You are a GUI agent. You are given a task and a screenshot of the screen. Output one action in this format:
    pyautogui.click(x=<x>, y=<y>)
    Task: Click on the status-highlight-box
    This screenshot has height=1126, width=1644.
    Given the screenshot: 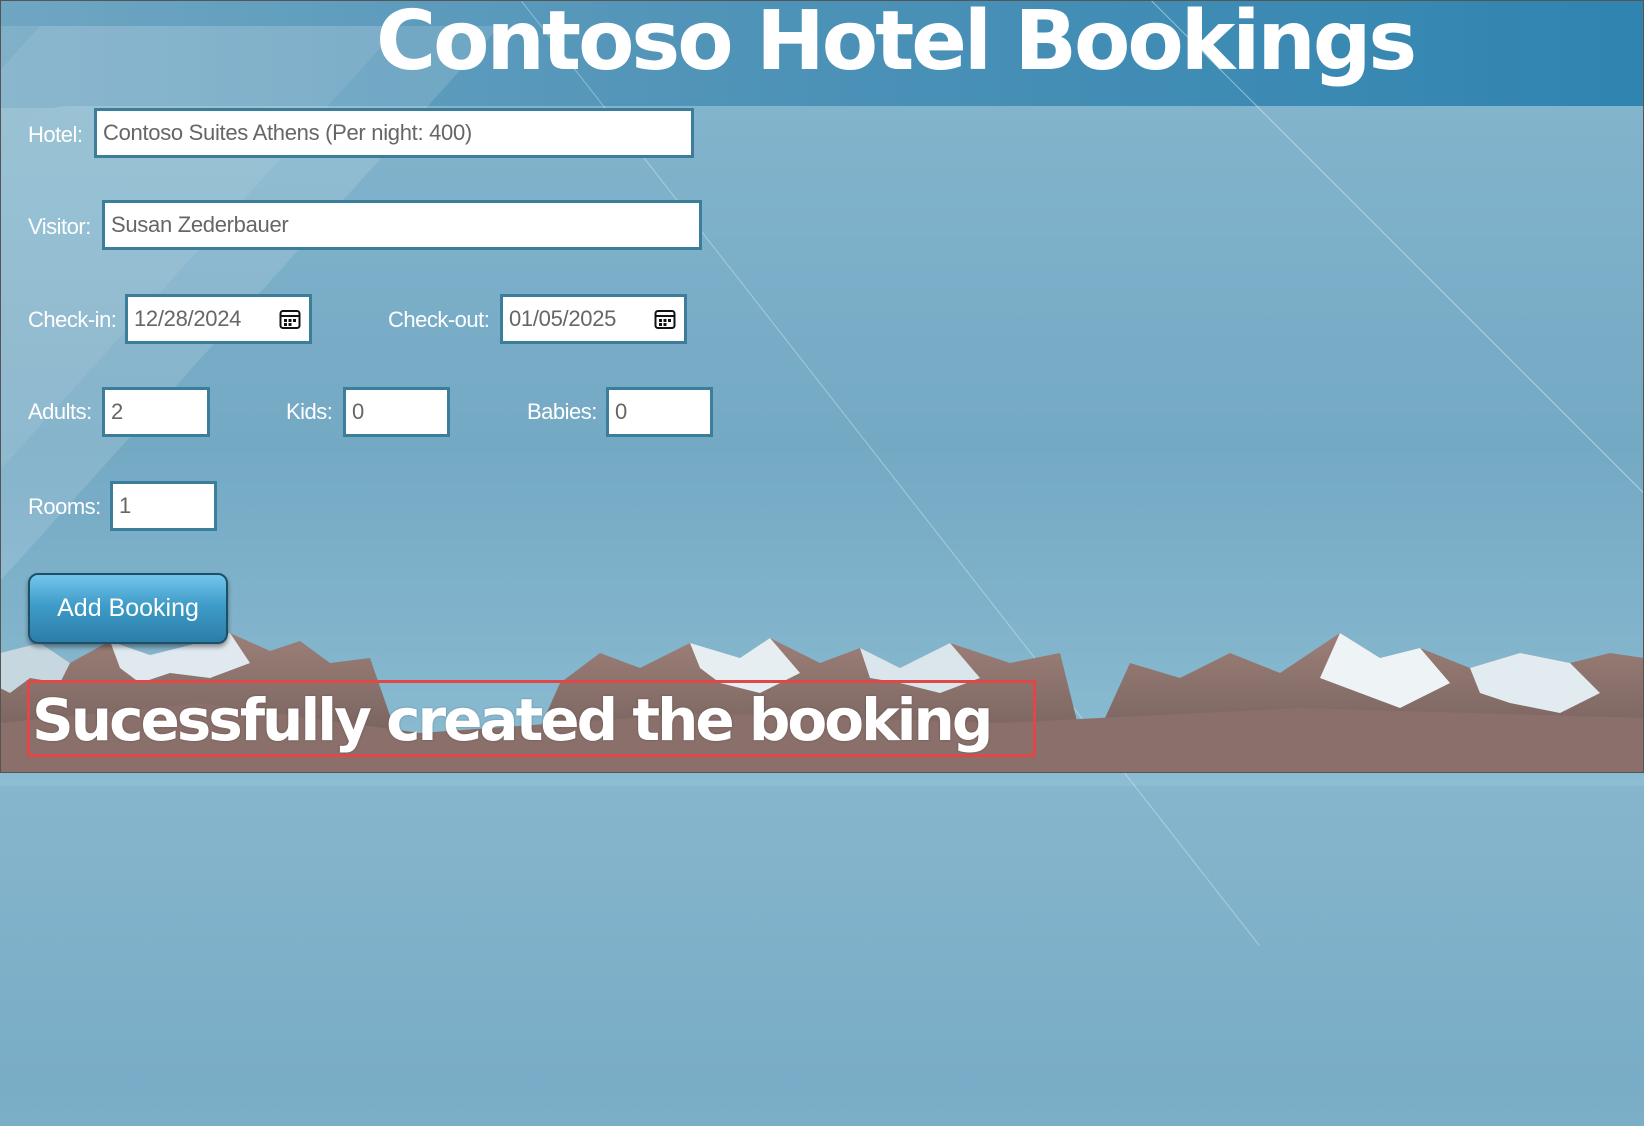 What is the action you would take?
    pyautogui.click(x=531, y=718)
    